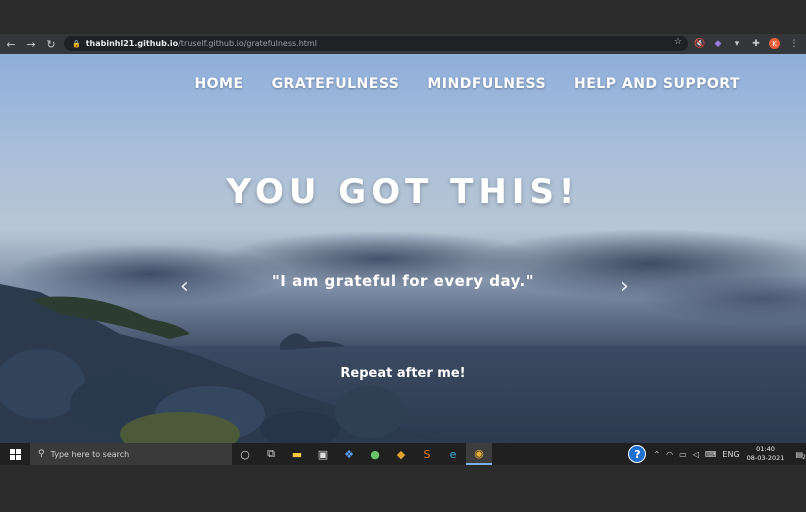  What do you see at coordinates (700, 44) in the screenshot?
I see `mute-icon: 🔇` at bounding box center [700, 44].